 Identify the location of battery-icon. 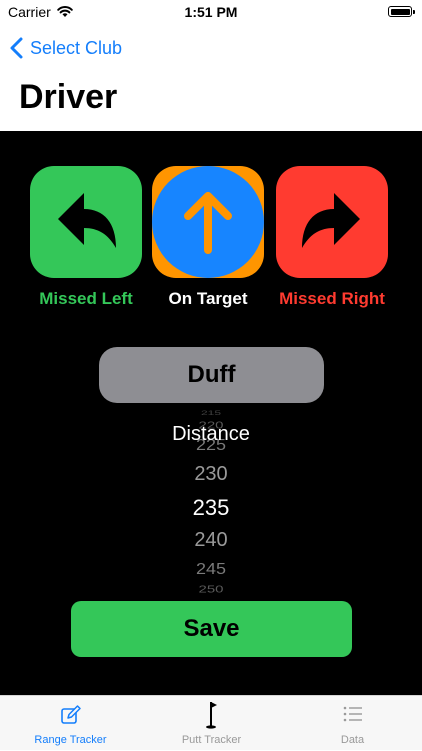
(401, 11).